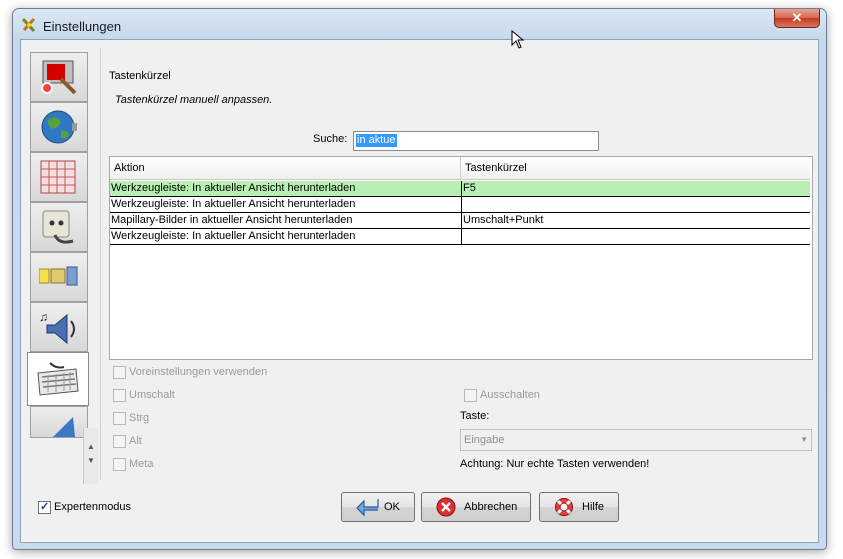  I want to click on tab-validator, so click(59, 422).